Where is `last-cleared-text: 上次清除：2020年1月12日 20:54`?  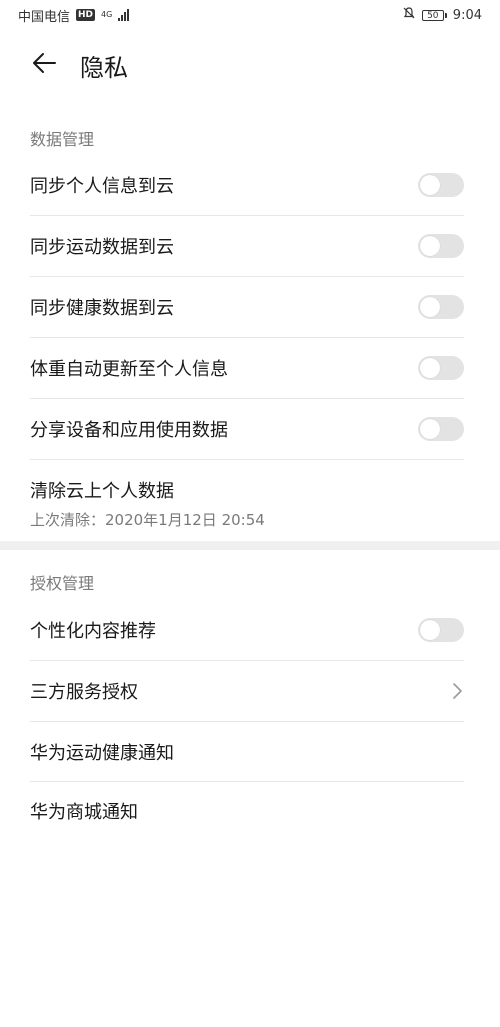 last-cleared-text: 上次清除：2020年1月12日 20:54 is located at coordinates (147, 520).